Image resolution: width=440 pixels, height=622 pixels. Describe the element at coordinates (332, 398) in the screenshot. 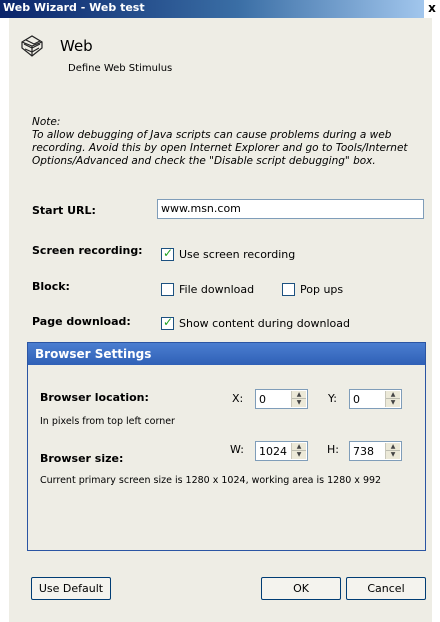

I see `y-label: Y:` at that location.